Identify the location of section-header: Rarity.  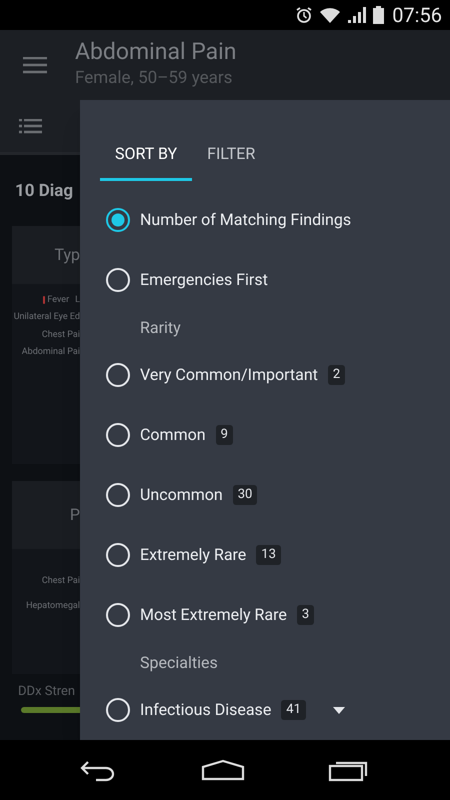
(160, 327).